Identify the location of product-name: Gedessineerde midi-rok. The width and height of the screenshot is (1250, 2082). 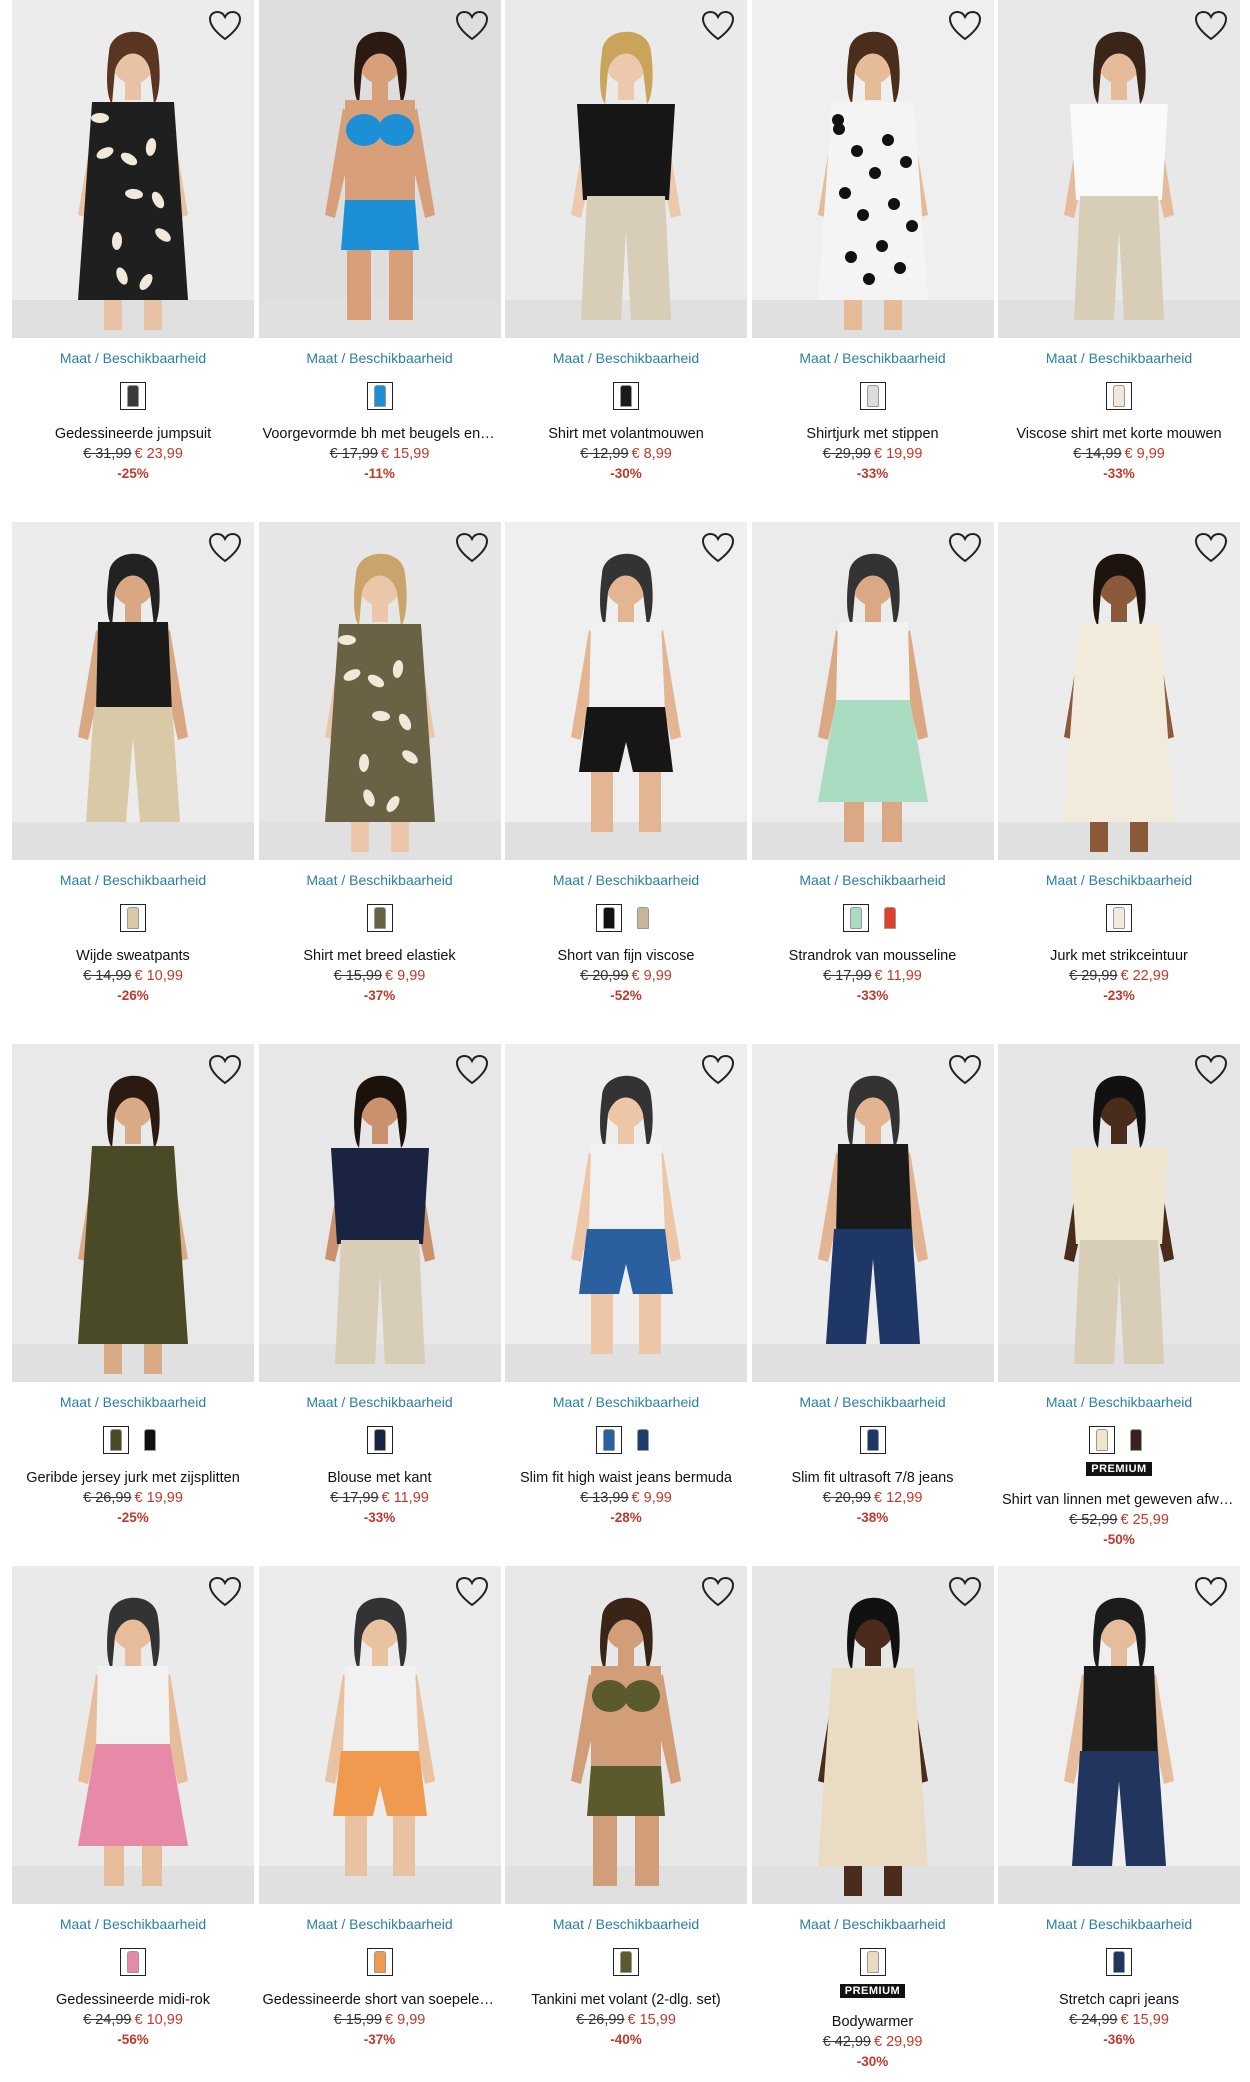
(133, 2000).